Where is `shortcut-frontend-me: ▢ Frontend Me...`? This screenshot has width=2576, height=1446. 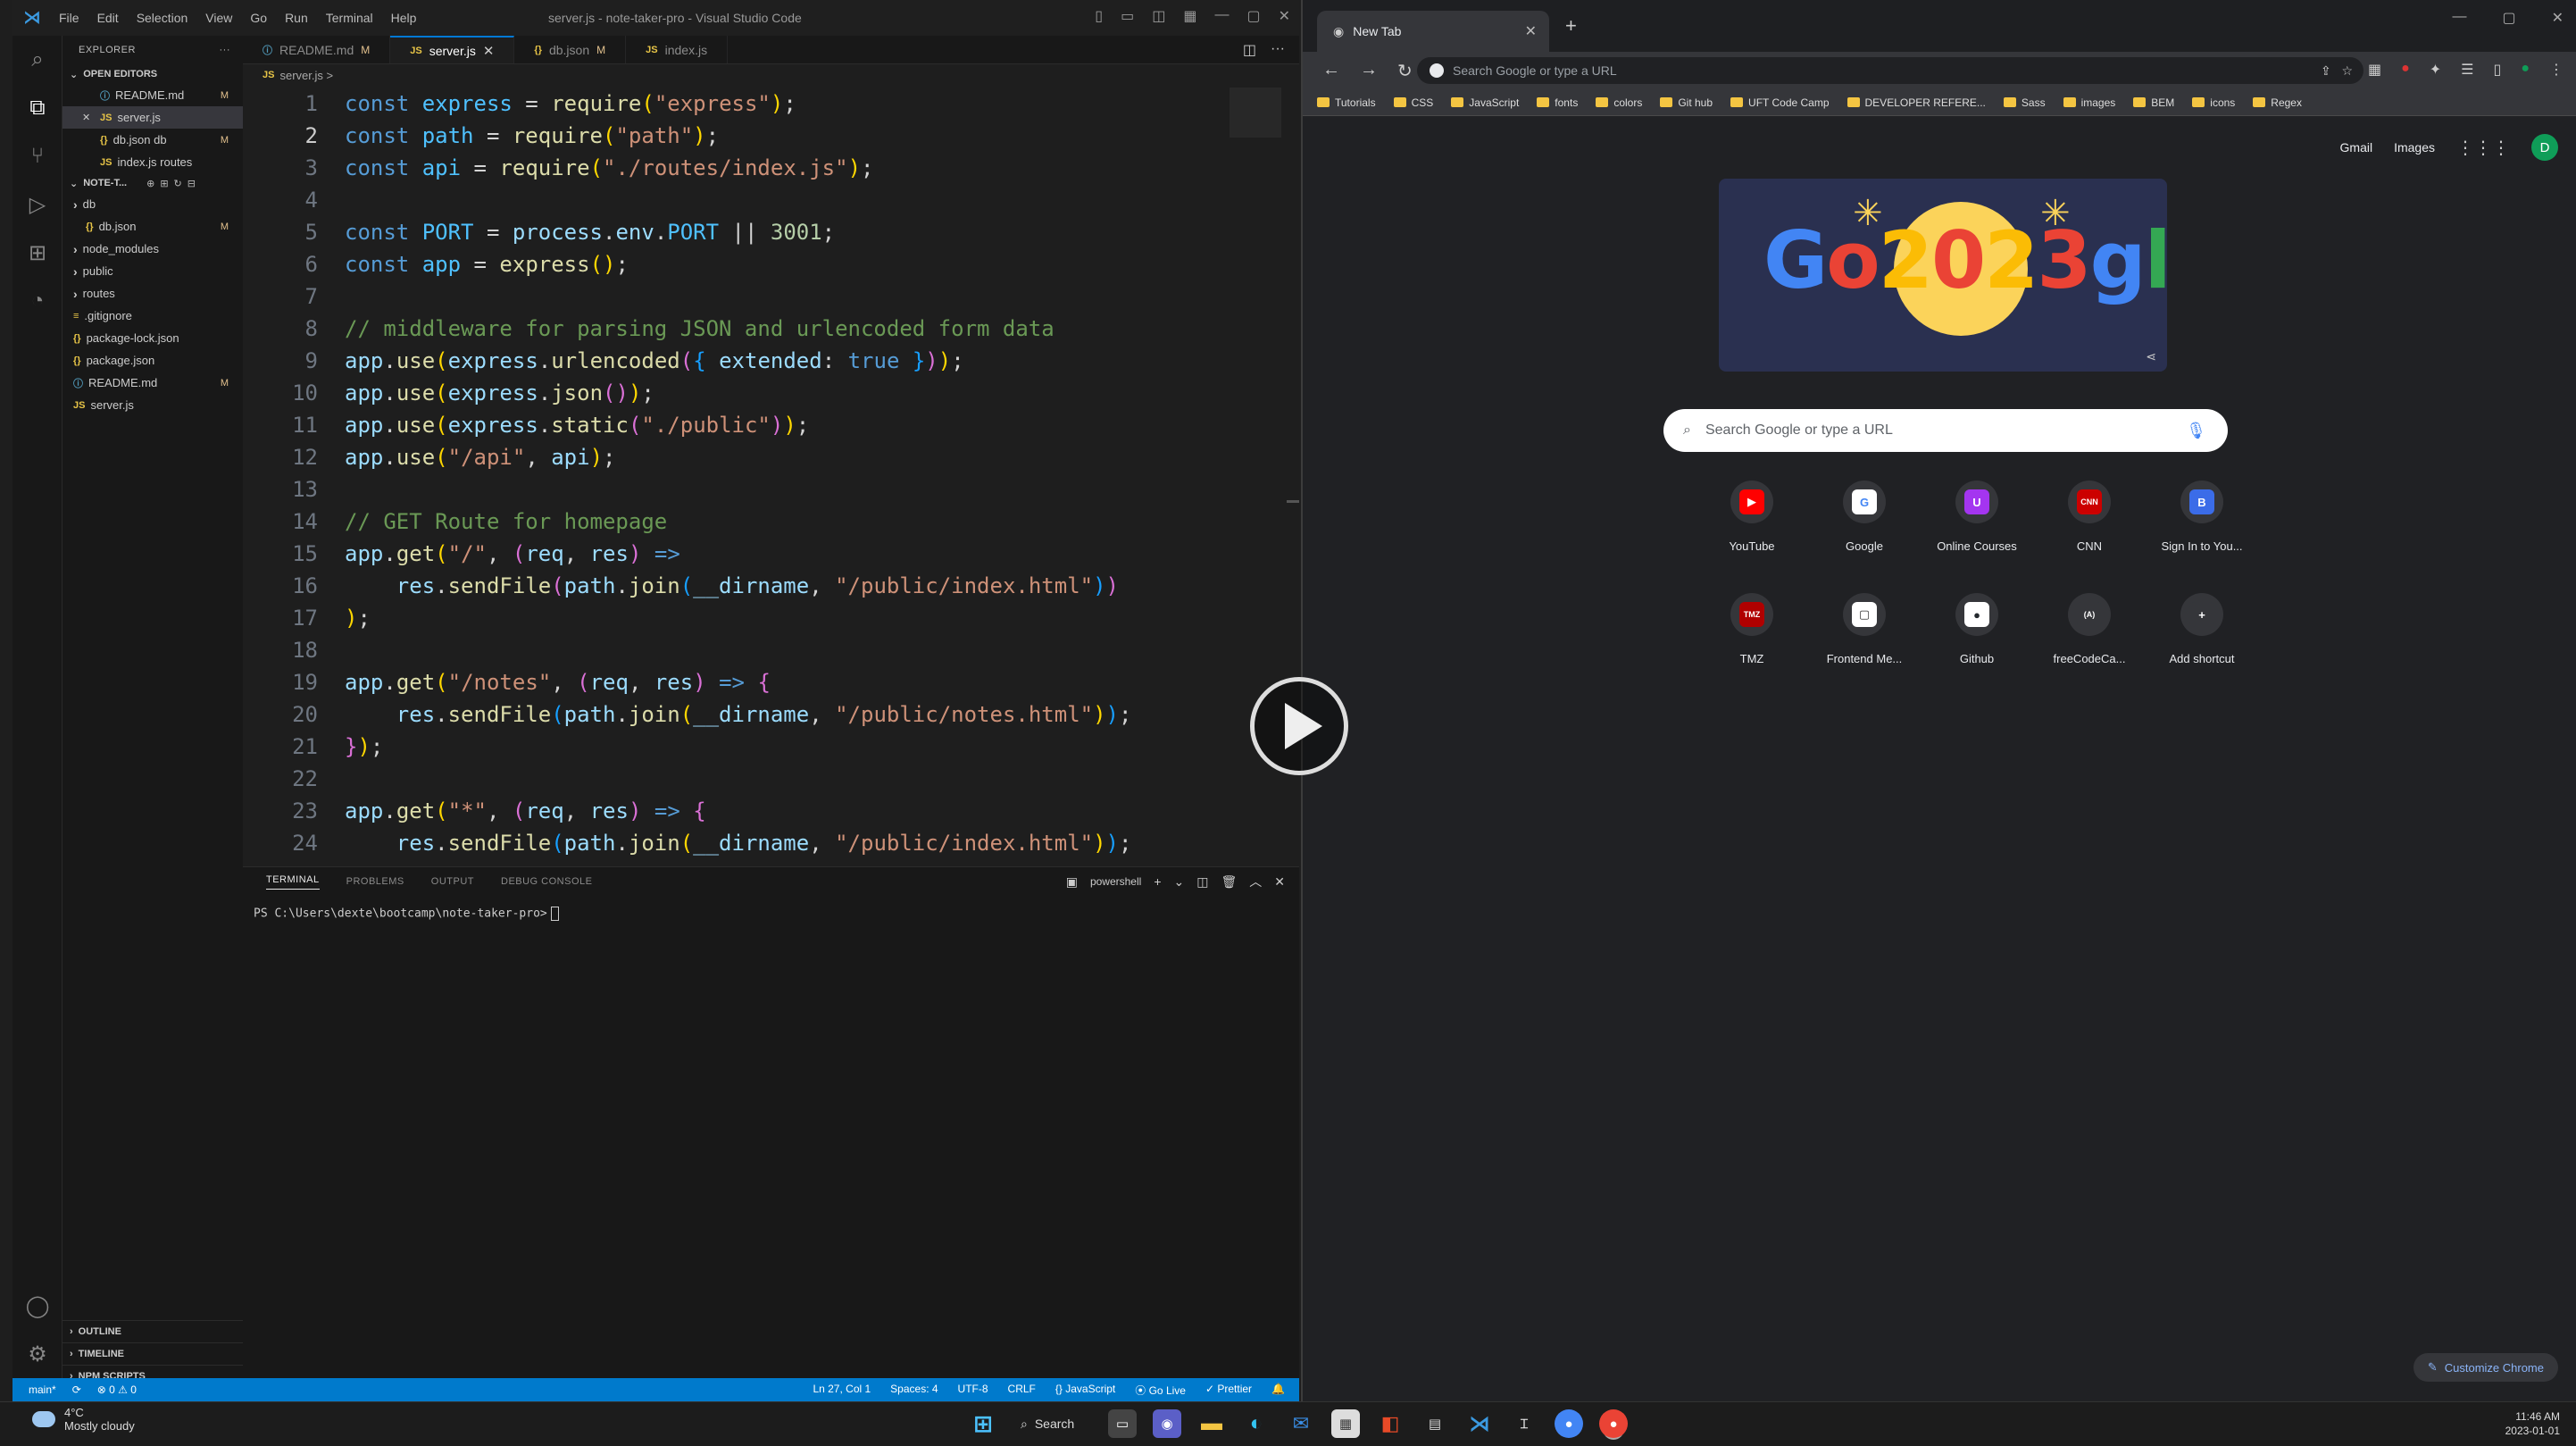 shortcut-frontend-me: ▢ Frontend Me... is located at coordinates (1864, 632).